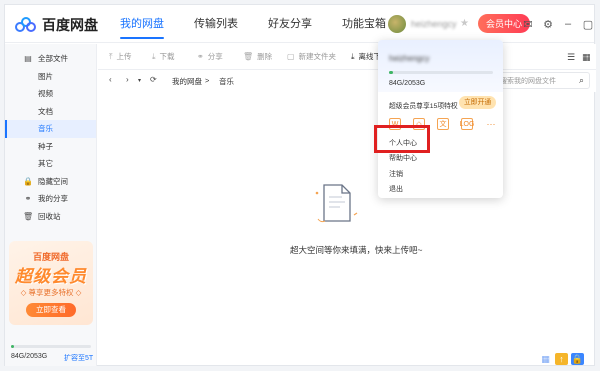 Image resolution: width=600 pixels, height=371 pixels. Describe the element at coordinates (467, 124) in the screenshot. I see `privilege-log-icon: LOG` at that location.